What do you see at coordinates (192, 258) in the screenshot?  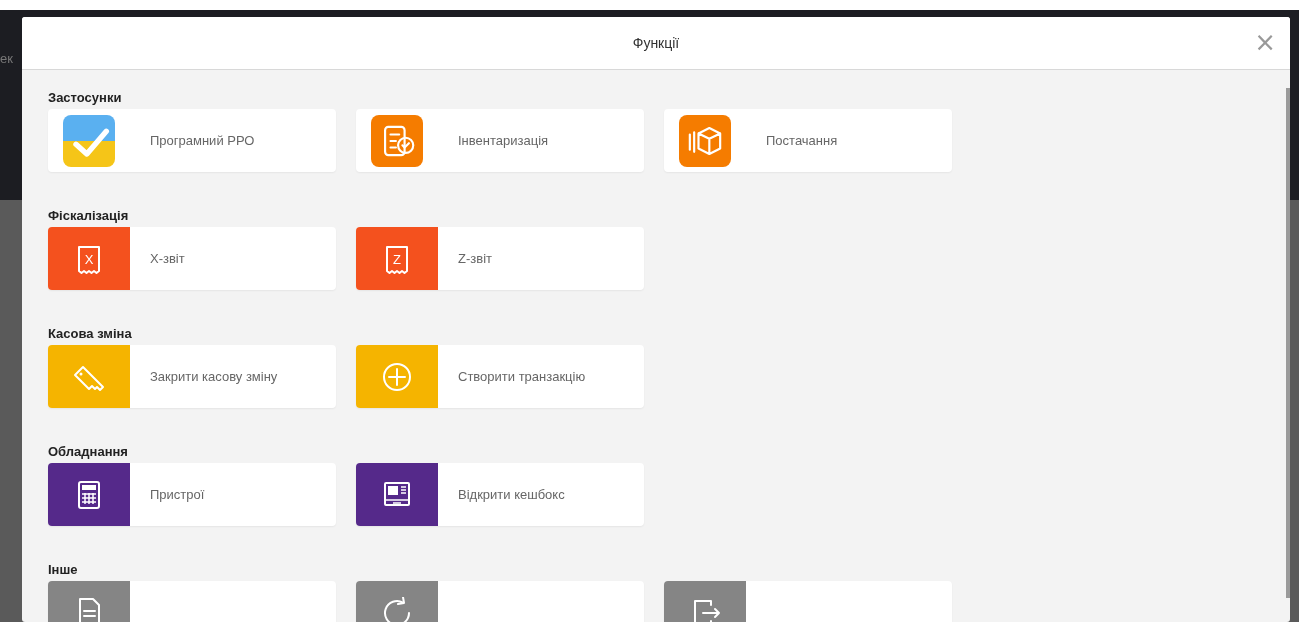 I see `function-tile: X X-звіт` at bounding box center [192, 258].